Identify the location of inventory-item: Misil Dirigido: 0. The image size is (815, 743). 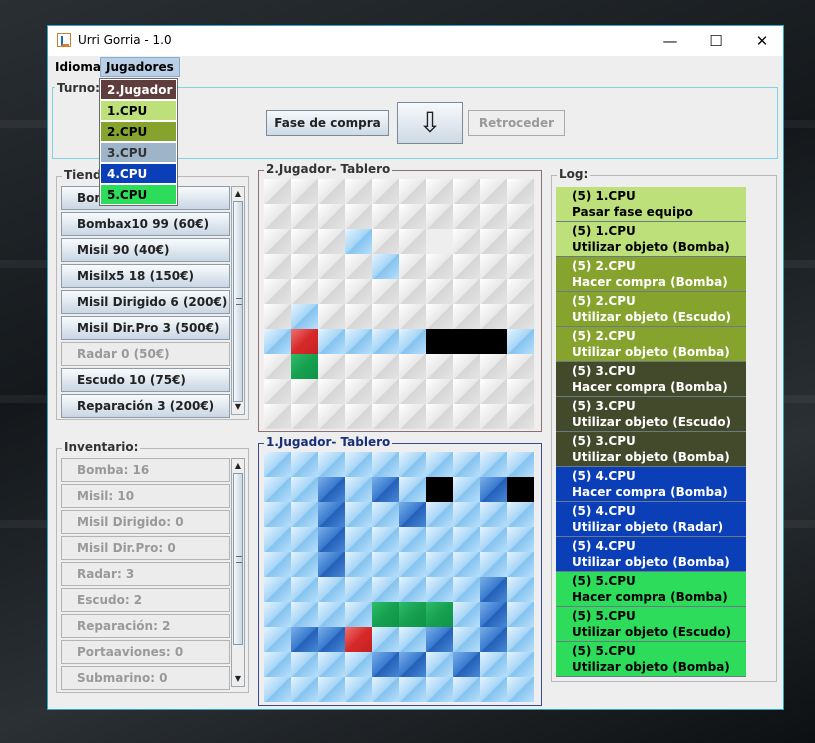
(145, 522).